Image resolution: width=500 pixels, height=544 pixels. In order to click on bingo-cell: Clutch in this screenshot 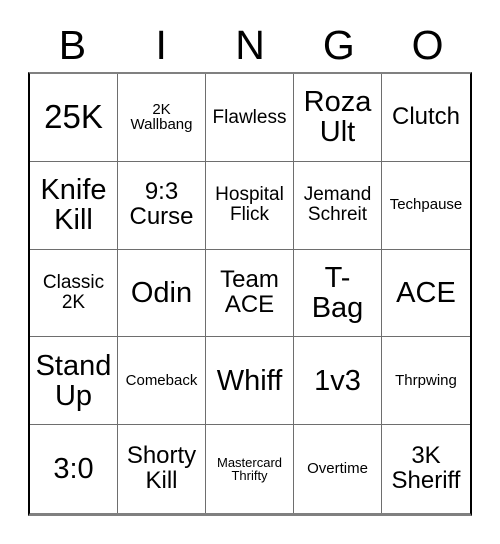, I will do `click(426, 118)`.